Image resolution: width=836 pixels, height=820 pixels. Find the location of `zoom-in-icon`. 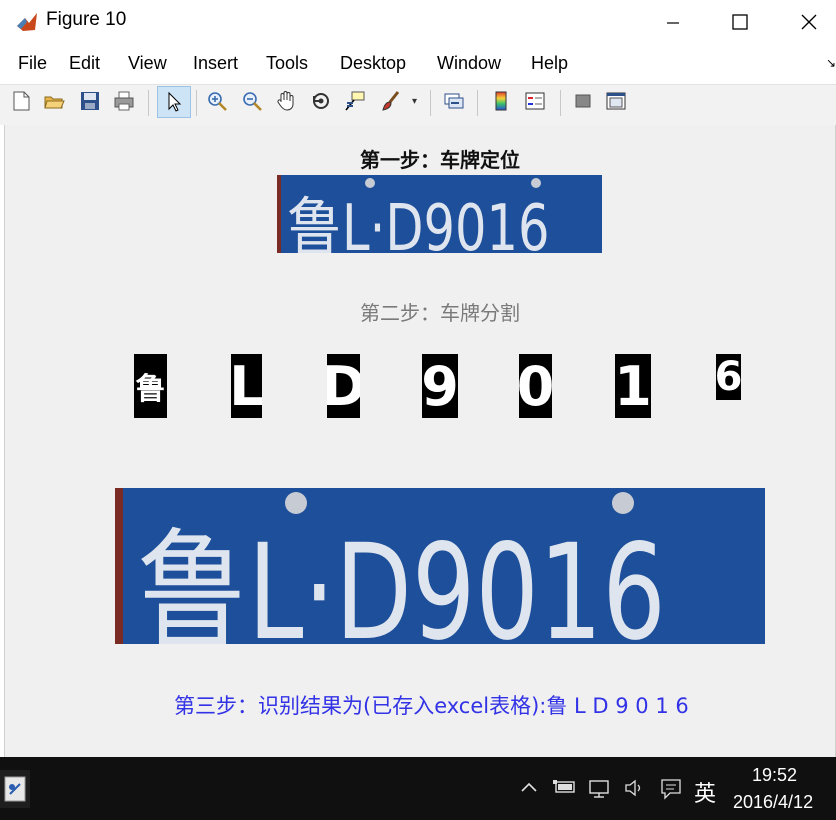

zoom-in-icon is located at coordinates (217, 101).